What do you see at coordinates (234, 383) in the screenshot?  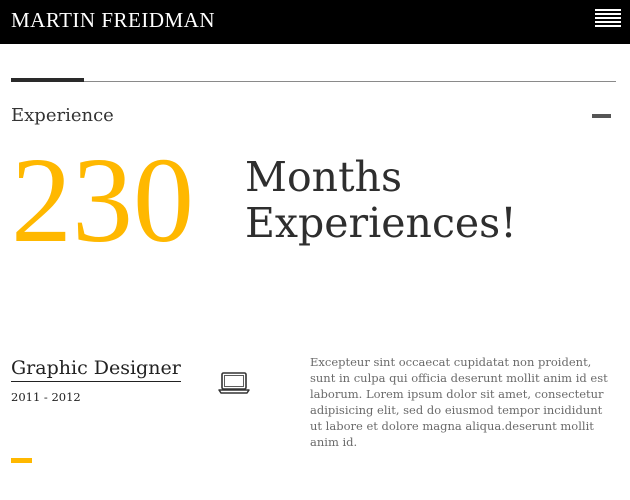 I see `laptop-icon` at bounding box center [234, 383].